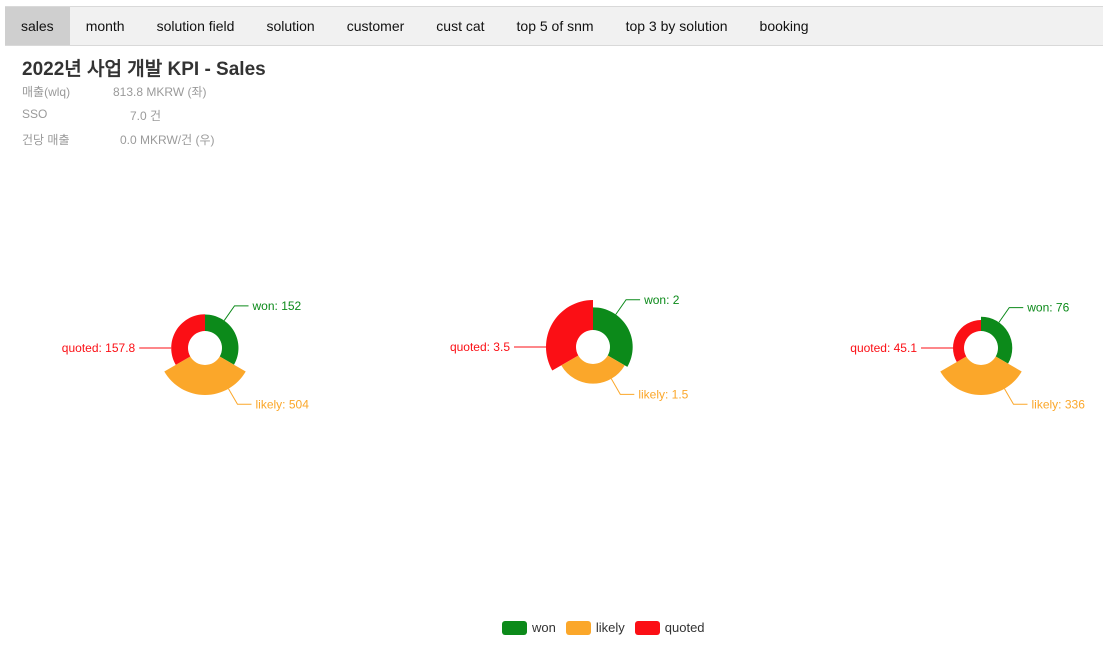 This screenshot has width=1103, height=659. What do you see at coordinates (480, 347) in the screenshot?
I see `data-label-quoted: quoted: 3.5` at bounding box center [480, 347].